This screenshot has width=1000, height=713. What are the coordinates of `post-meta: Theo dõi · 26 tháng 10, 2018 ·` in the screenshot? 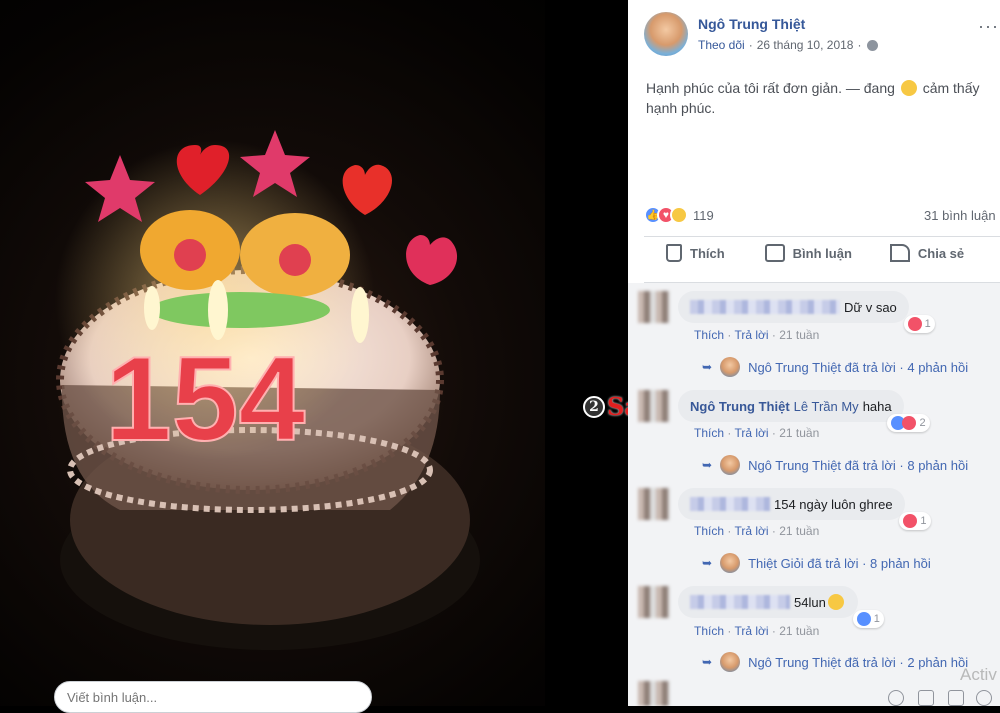 It's located at (788, 45).